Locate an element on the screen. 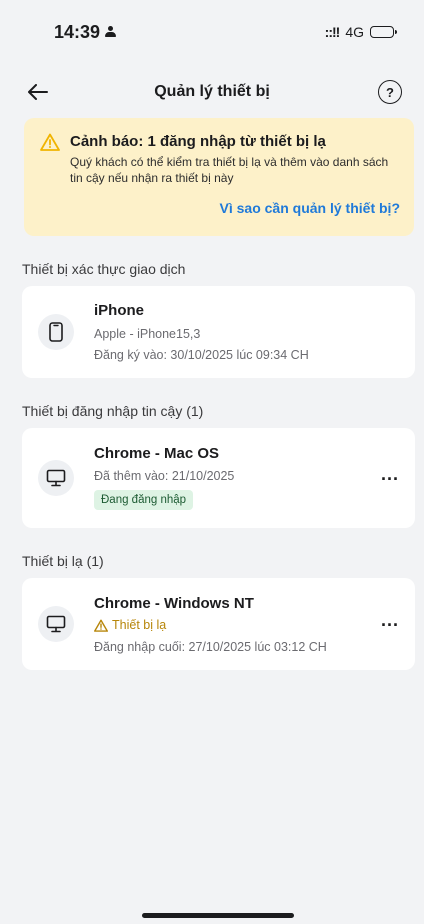 Image resolution: width=424 pixels, height=924 pixels. device-added-date: Đã thêm vào: 21/10/2025 is located at coordinates (164, 476).